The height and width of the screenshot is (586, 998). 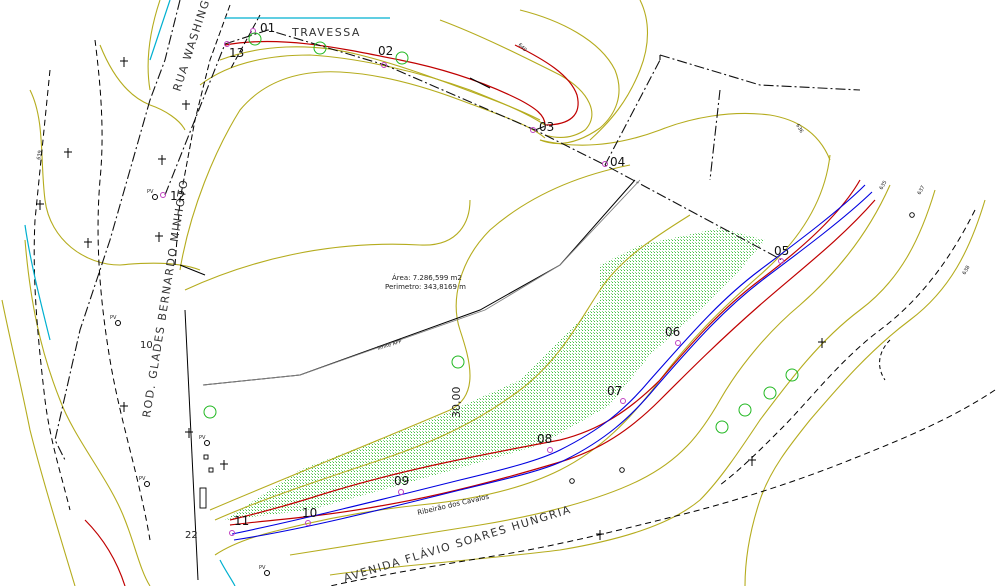 I want to click on vertex-label-11: 11, so click(x=241, y=521).